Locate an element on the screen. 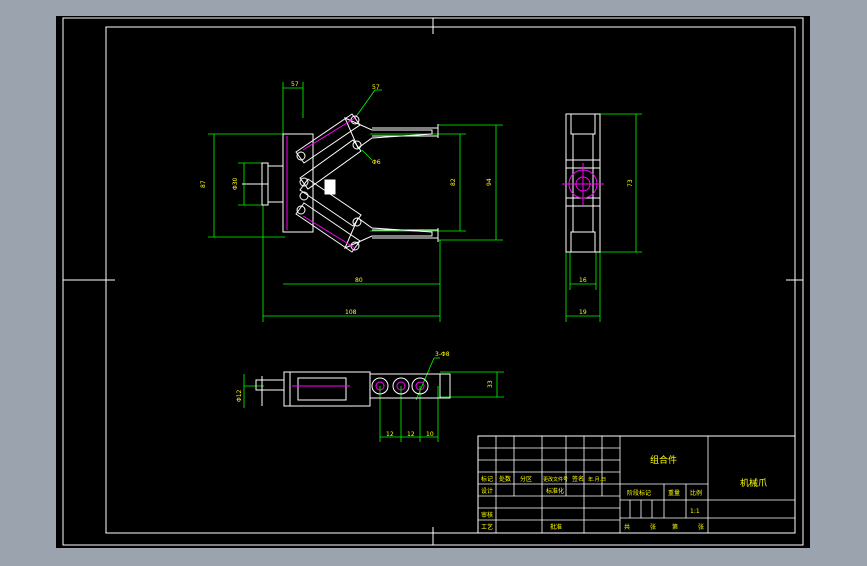 The width and height of the screenshot is (867, 566). label-standardize: 标准化 is located at coordinates (555, 491).